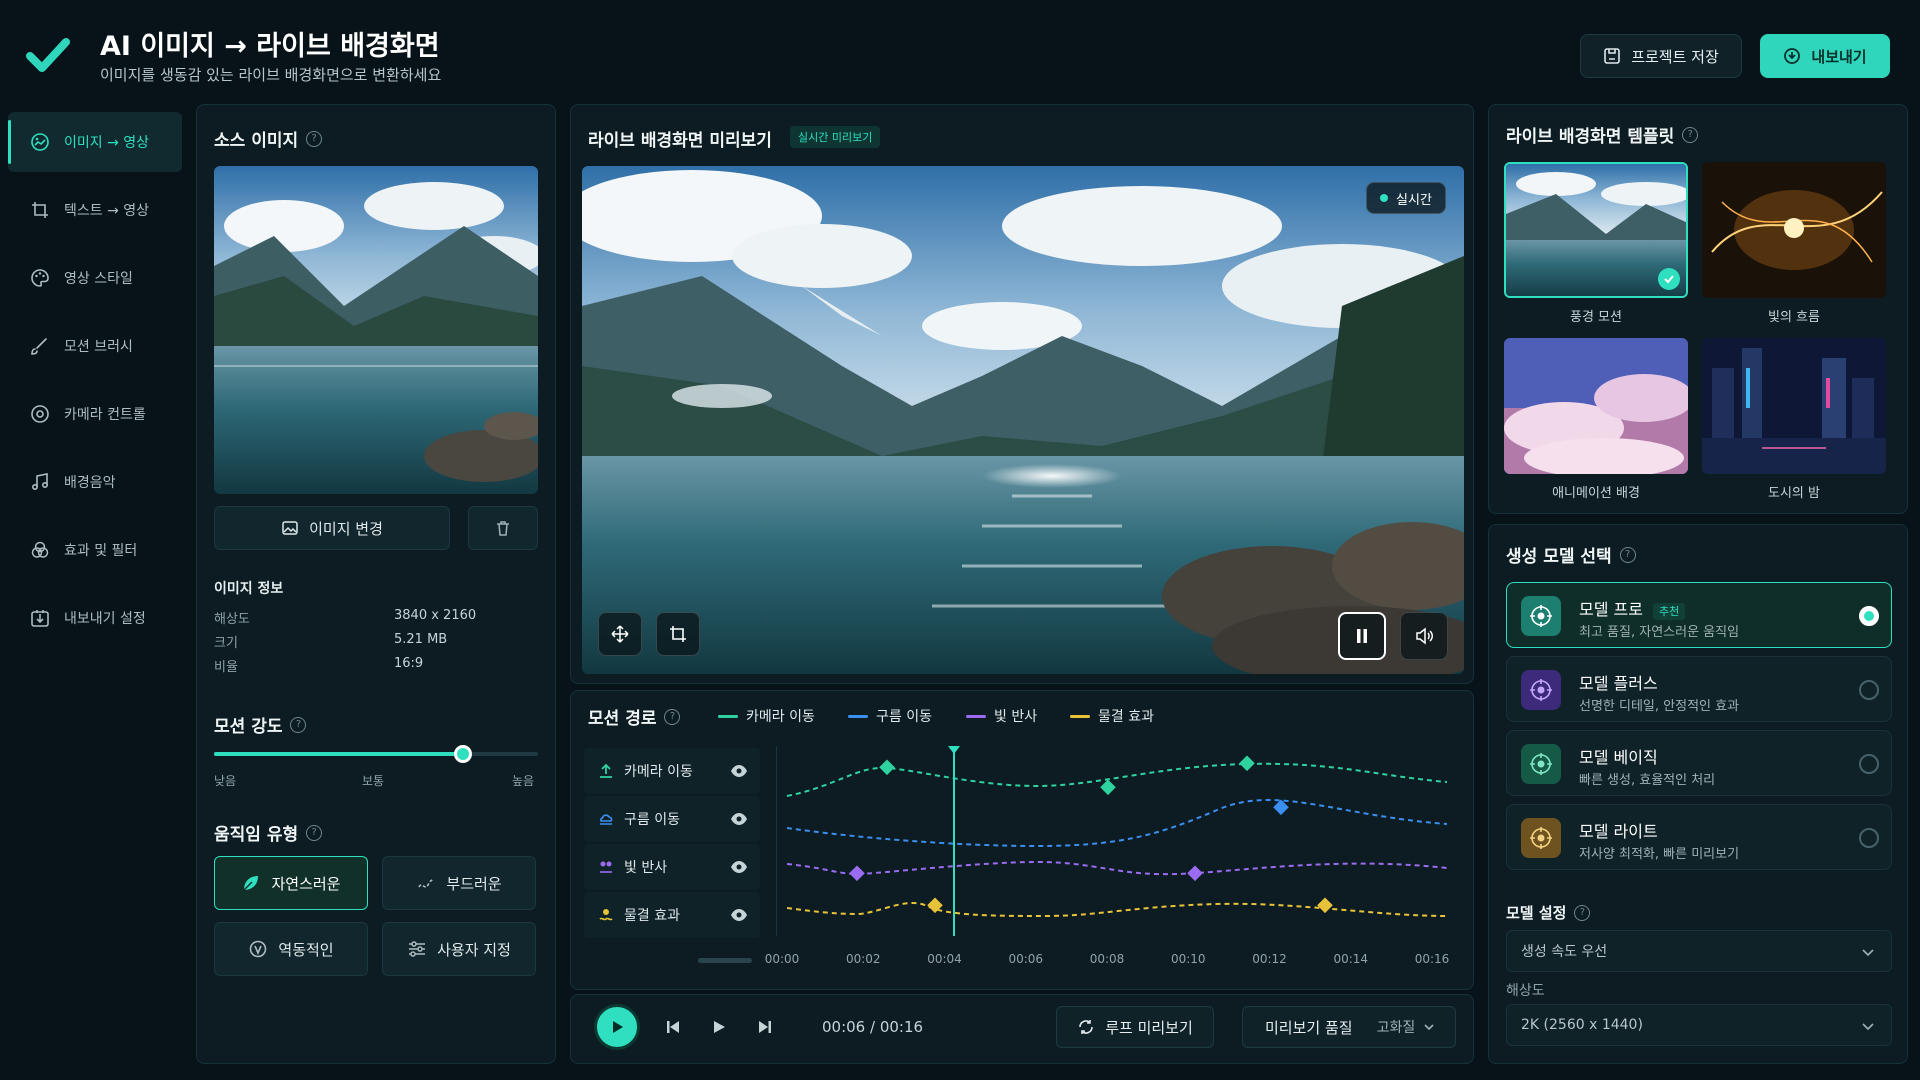 The height and width of the screenshot is (1080, 1920). I want to click on step-play-button, so click(719, 1027).